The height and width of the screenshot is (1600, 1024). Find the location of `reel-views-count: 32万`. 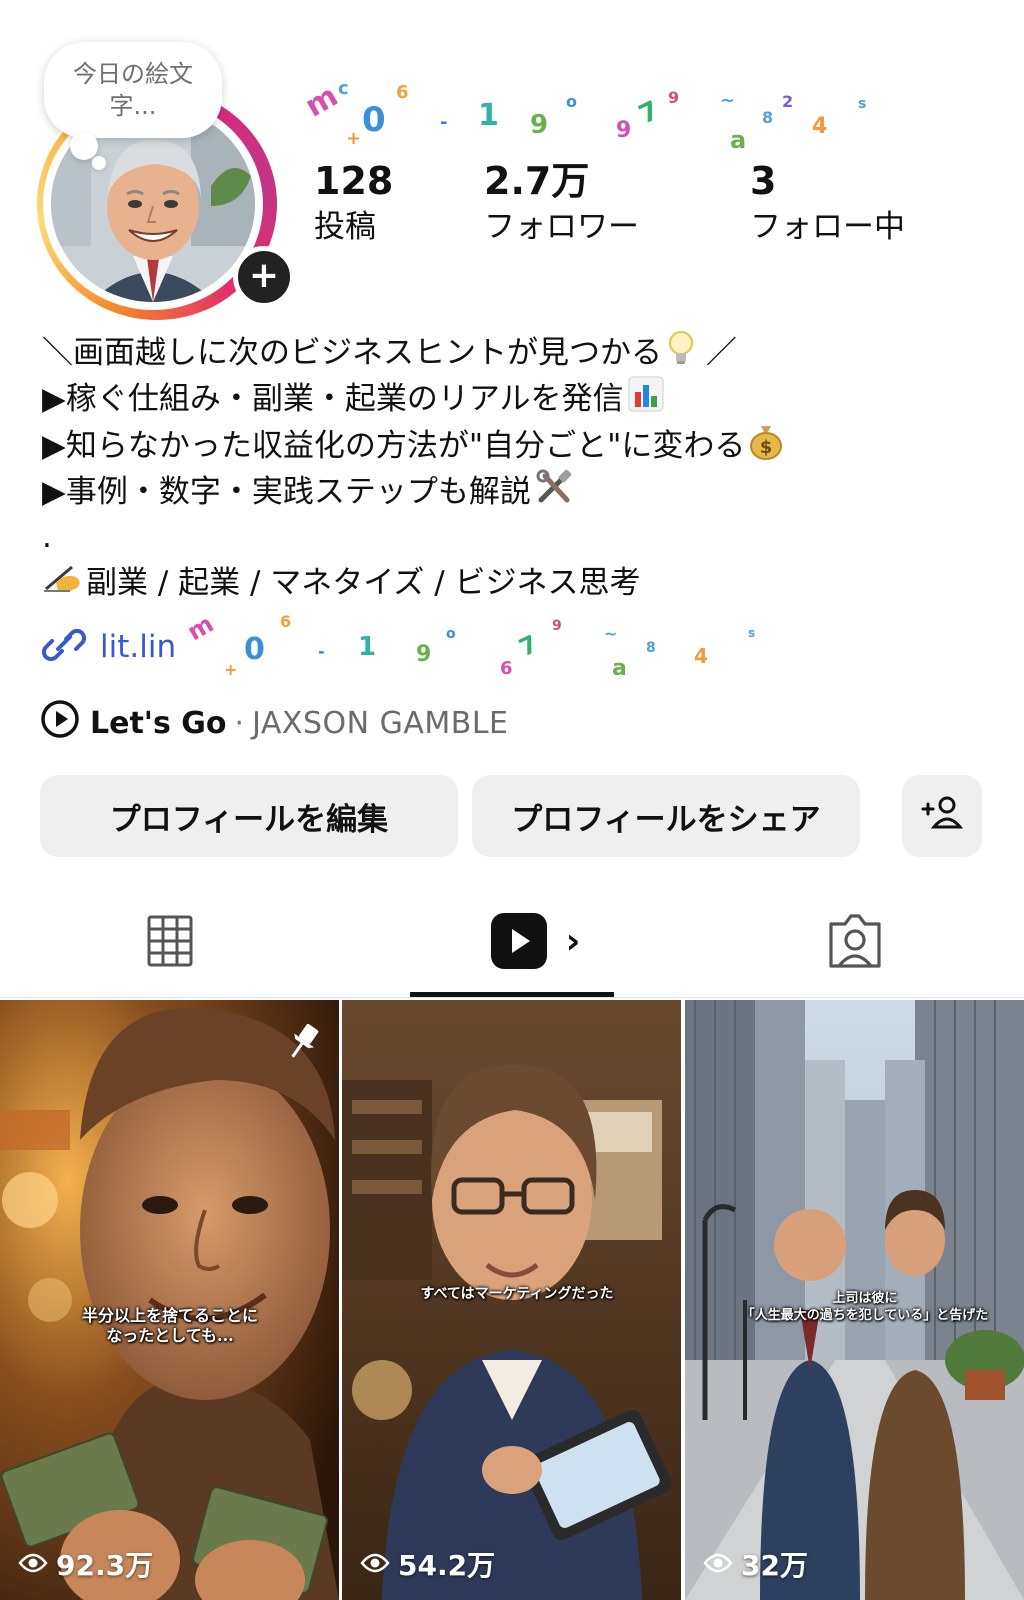

reel-views-count: 32万 is located at coordinates (774, 1565).